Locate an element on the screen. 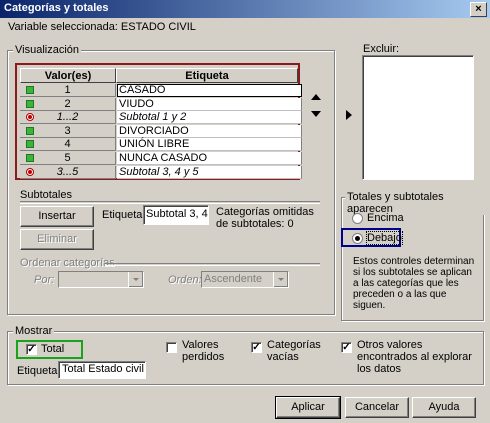 The image size is (490, 423). cancelar-button: Cancelar is located at coordinates (377, 407).